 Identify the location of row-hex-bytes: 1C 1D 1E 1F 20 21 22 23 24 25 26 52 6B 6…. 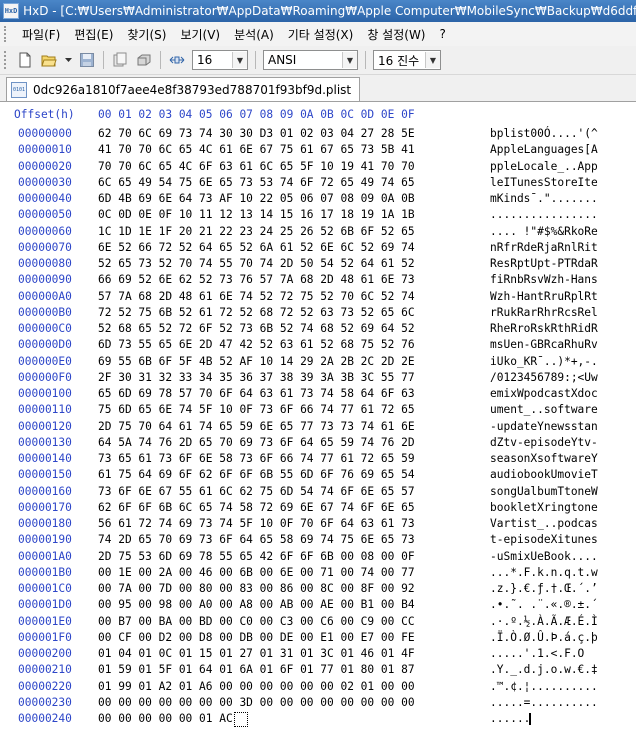
(256, 232).